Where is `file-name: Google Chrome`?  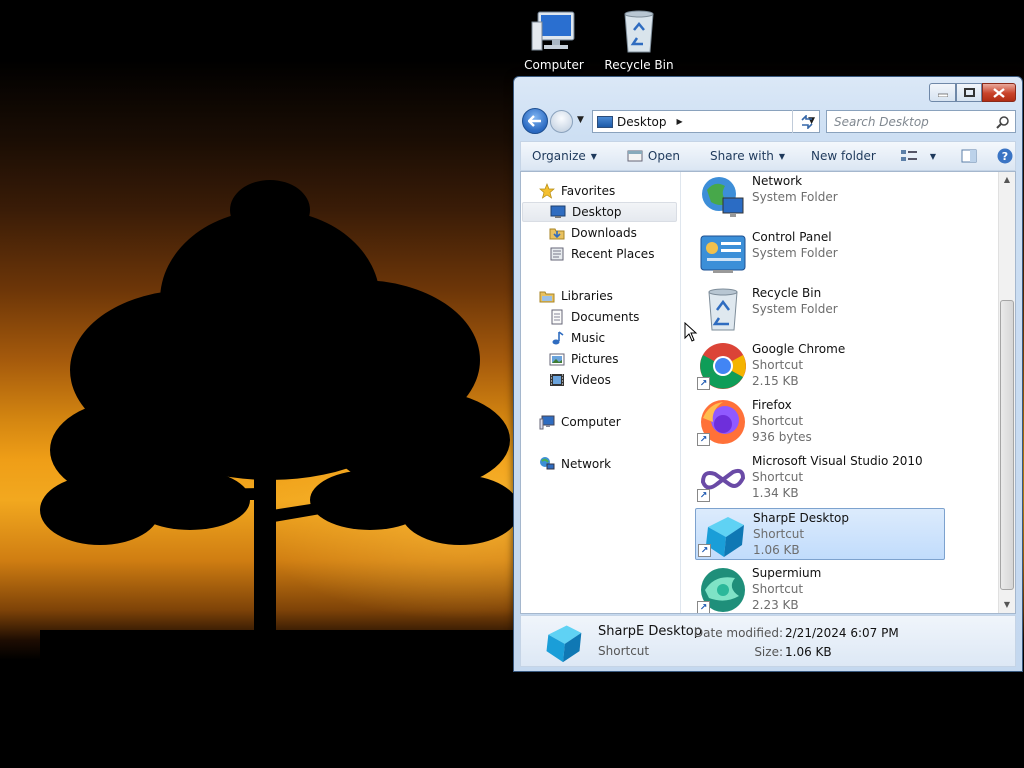 file-name: Google Chrome is located at coordinates (799, 349).